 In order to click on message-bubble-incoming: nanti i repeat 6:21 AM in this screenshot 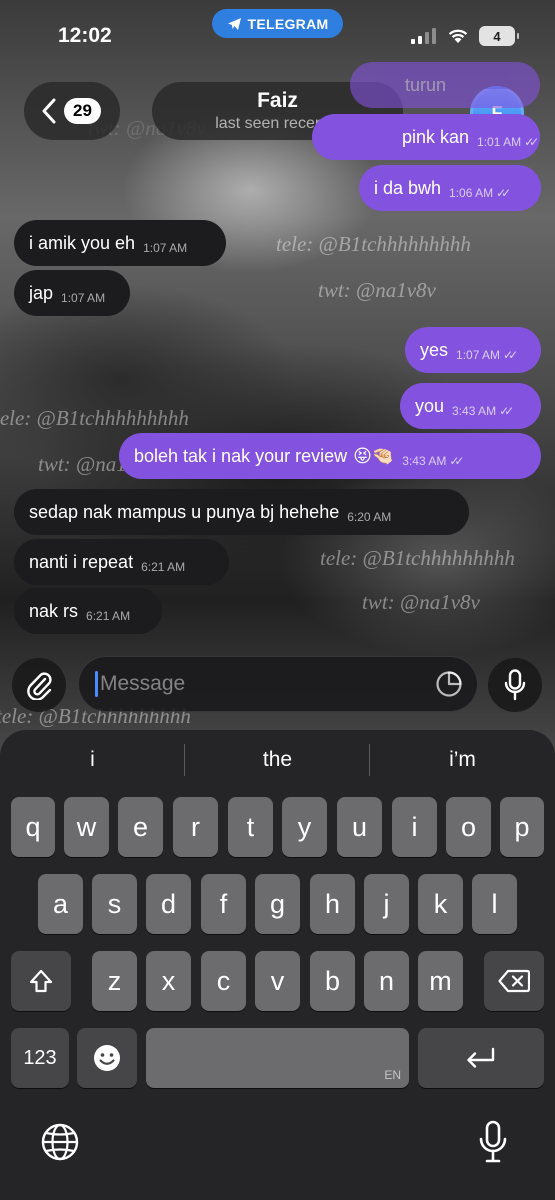, I will do `click(121, 562)`.